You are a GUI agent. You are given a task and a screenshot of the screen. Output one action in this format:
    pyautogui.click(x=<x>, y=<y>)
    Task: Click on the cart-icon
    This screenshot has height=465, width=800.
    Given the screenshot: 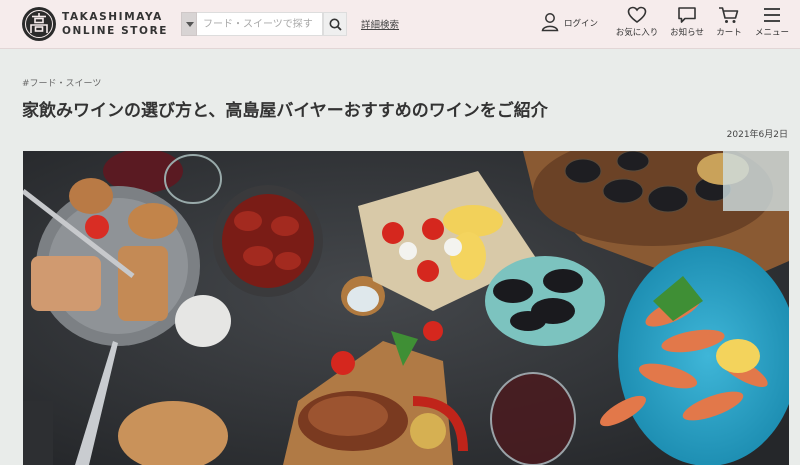 What is the action you would take?
    pyautogui.click(x=729, y=15)
    